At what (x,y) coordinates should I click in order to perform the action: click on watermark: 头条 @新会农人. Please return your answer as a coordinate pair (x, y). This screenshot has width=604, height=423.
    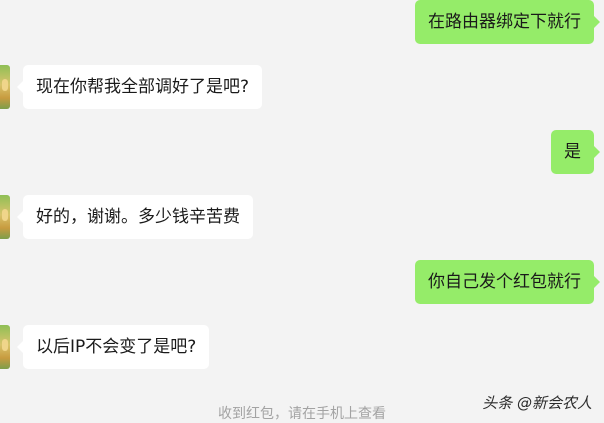
    Looking at the image, I should click on (537, 403).